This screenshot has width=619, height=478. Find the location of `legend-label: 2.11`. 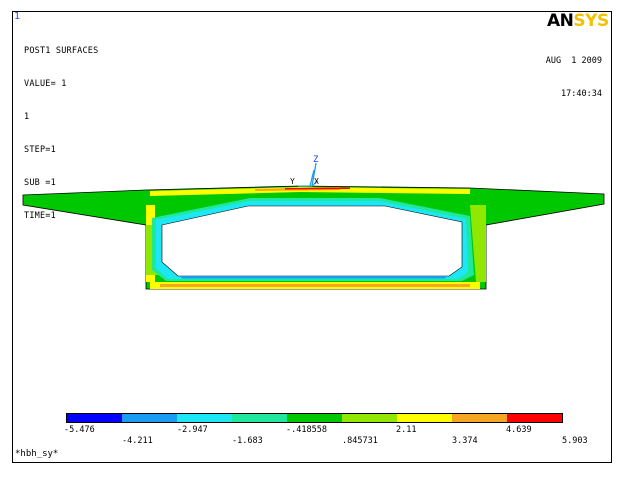

legend-label: 2.11 is located at coordinates (406, 430).